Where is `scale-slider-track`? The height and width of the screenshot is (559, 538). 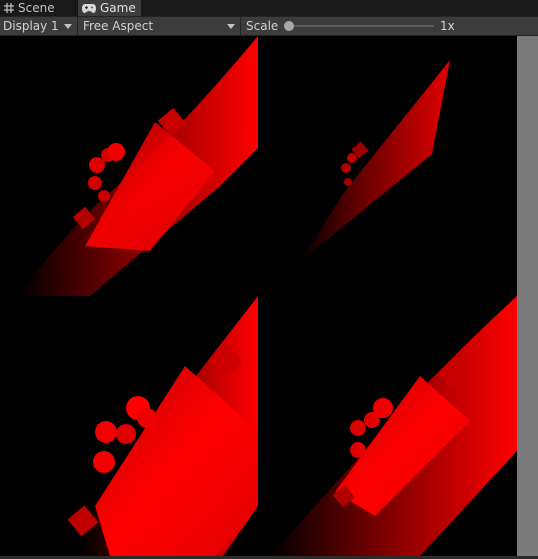
scale-slider-track is located at coordinates (361, 26).